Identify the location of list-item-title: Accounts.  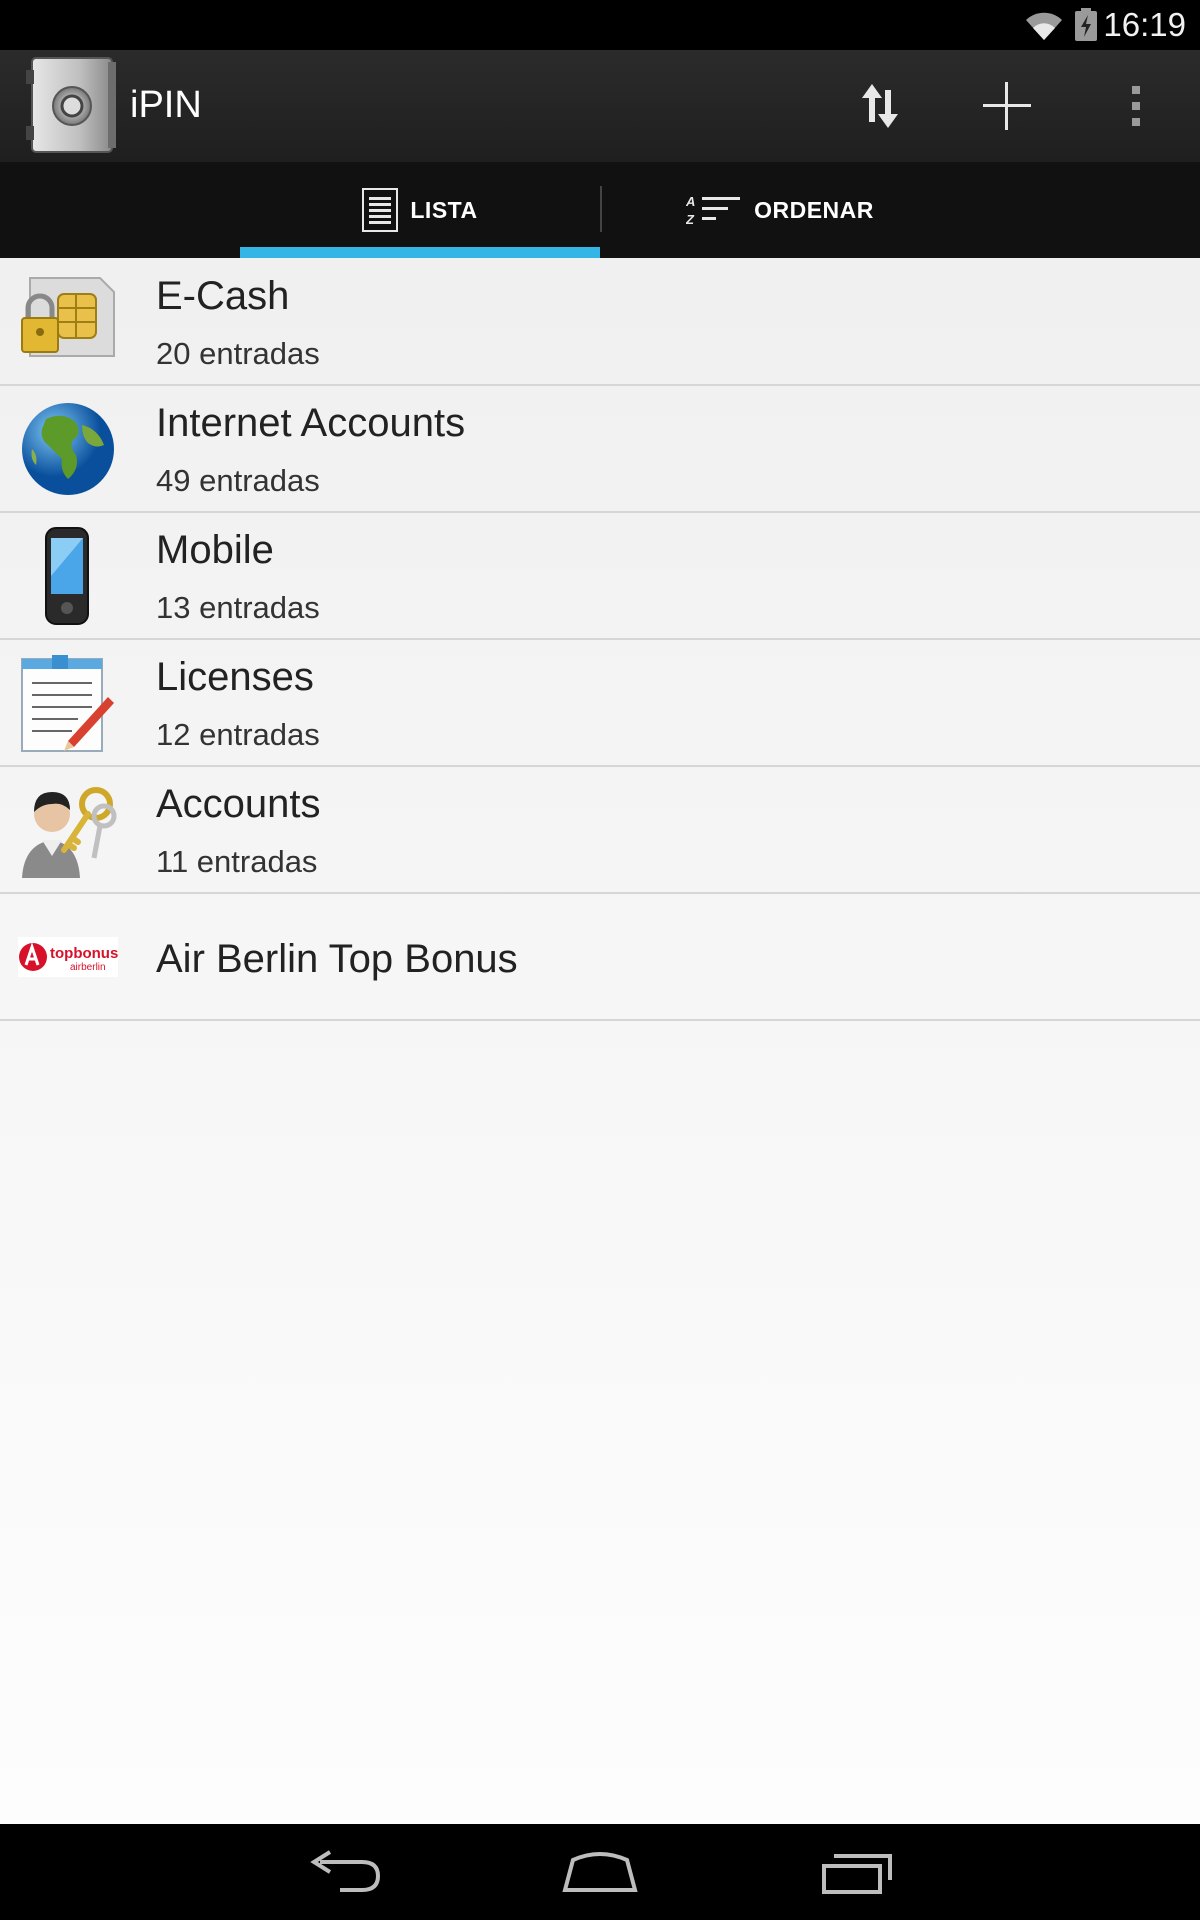
(238, 804).